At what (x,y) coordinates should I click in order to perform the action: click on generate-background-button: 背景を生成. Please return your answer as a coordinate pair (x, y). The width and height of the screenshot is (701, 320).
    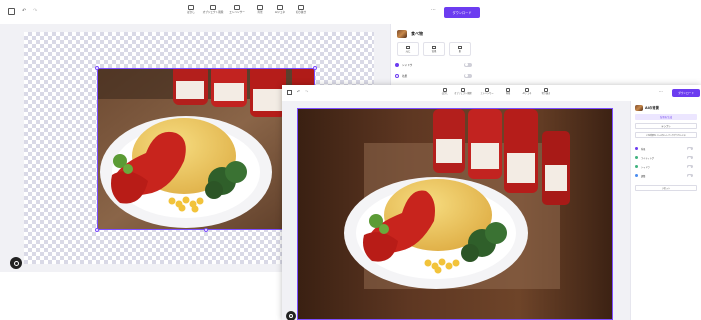
    Looking at the image, I should click on (666, 117).